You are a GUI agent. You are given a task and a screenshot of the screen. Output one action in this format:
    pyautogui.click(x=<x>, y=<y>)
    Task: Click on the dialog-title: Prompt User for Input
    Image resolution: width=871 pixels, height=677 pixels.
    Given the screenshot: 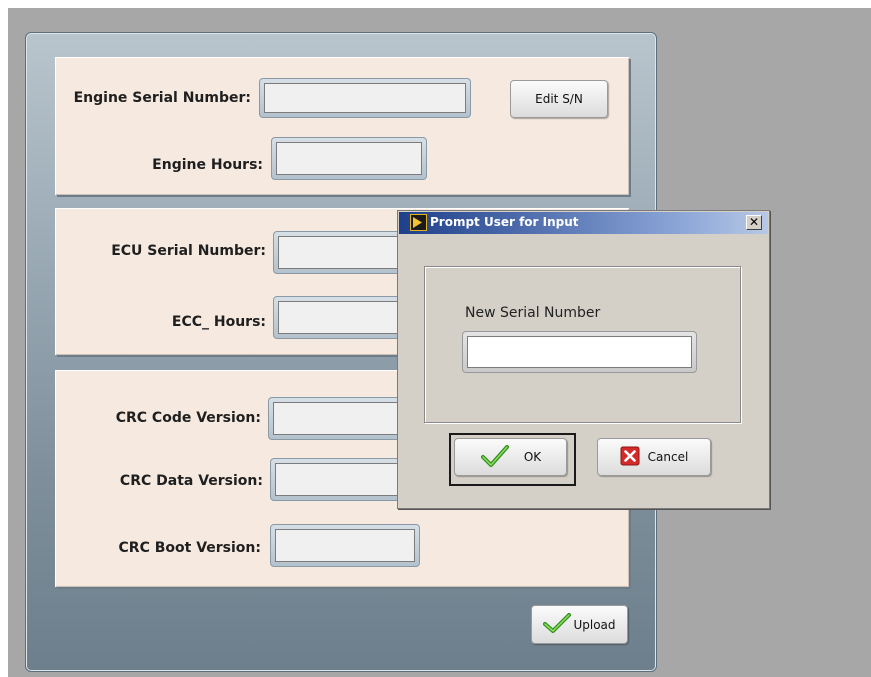 What is the action you would take?
    pyautogui.click(x=504, y=222)
    